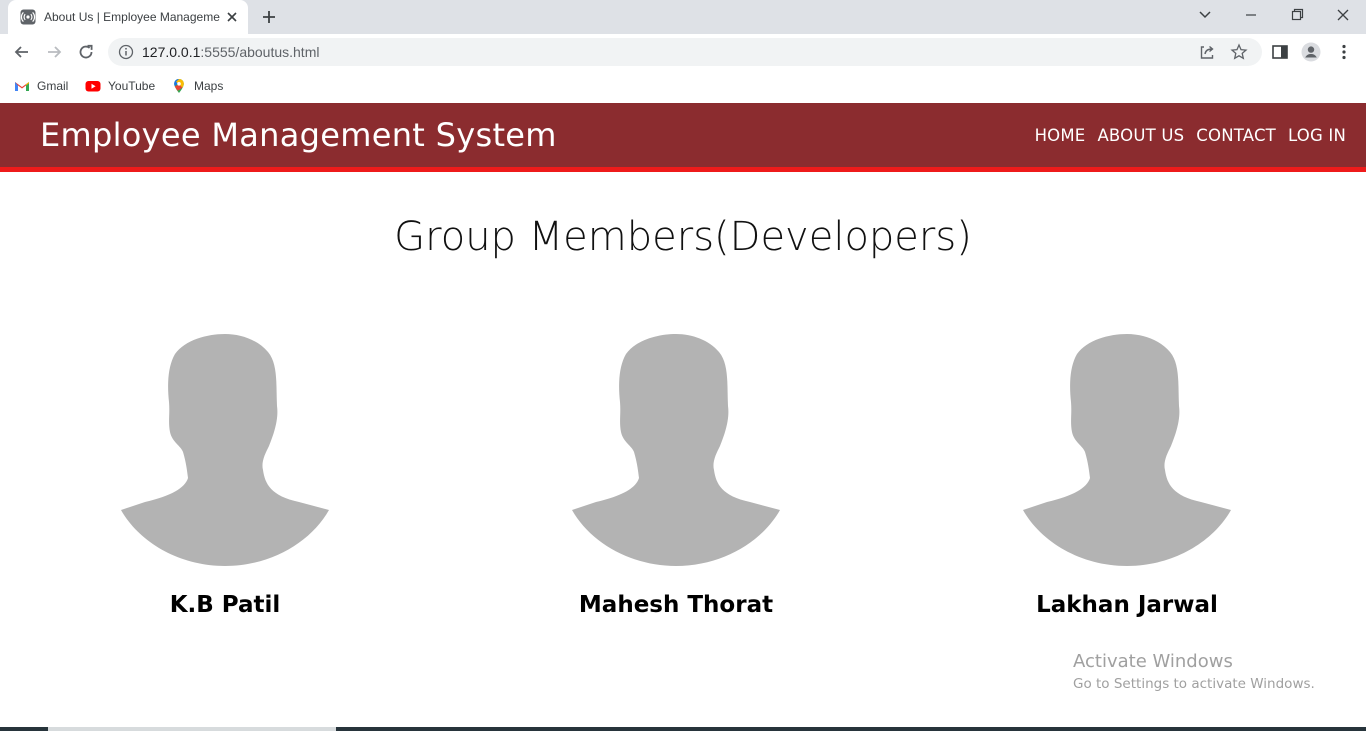  Describe the element at coordinates (225, 605) in the screenshot. I see `member-name: K.B Patil` at that location.